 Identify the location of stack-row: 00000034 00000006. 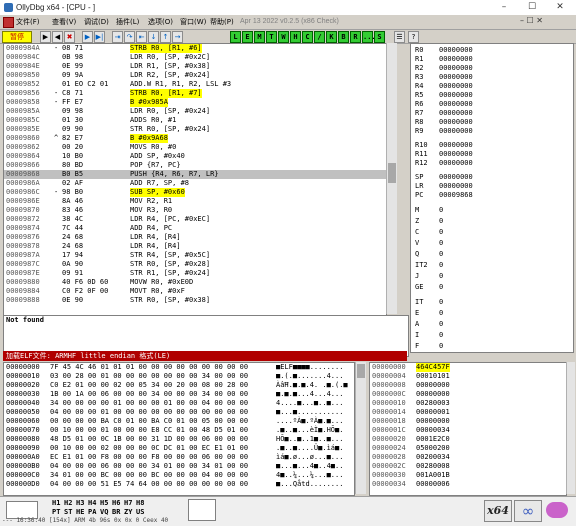
(468, 484).